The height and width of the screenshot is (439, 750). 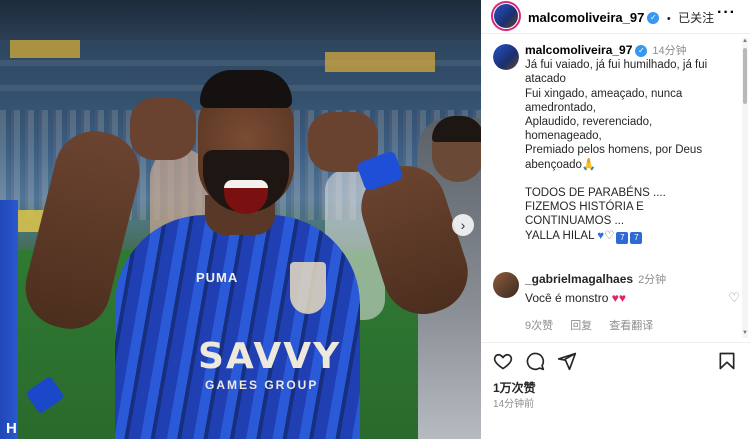 What do you see at coordinates (11, 428) in the screenshot?
I see `watermark-logo: H` at bounding box center [11, 428].